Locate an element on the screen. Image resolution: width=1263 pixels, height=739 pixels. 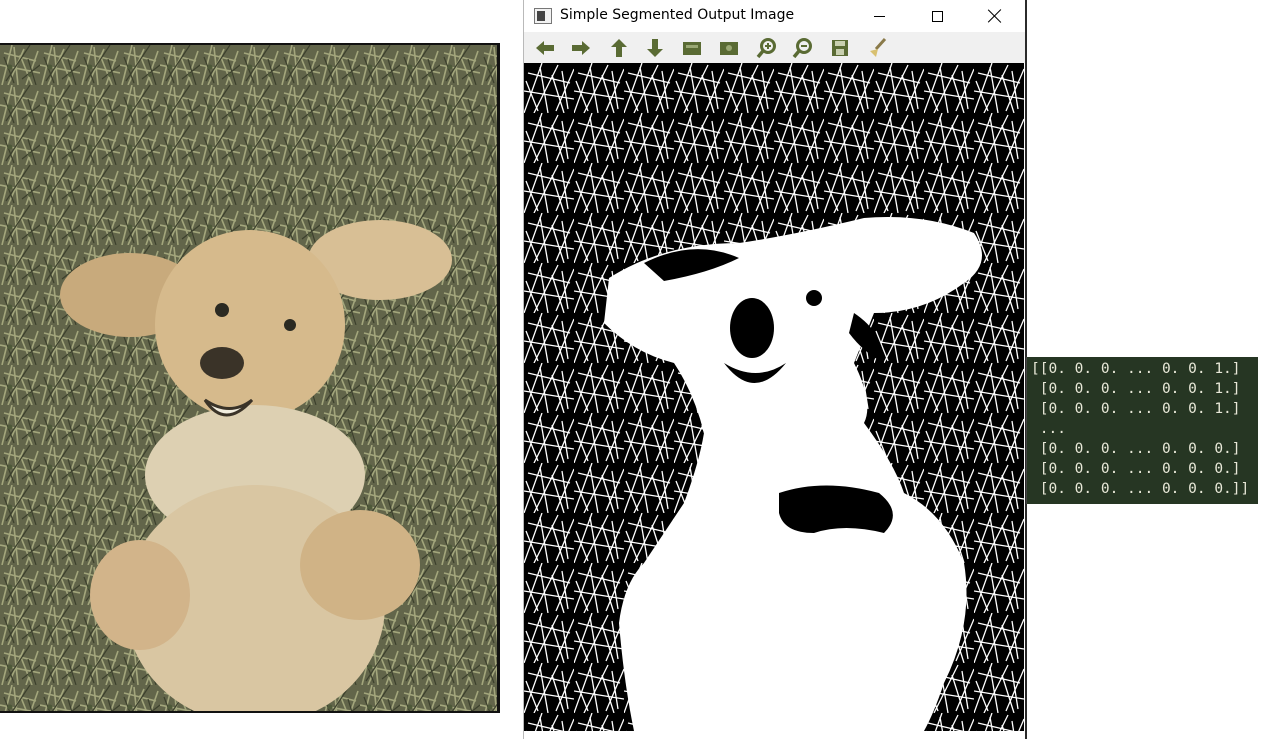
zoom-rect-icon is located at coordinates (729, 48).